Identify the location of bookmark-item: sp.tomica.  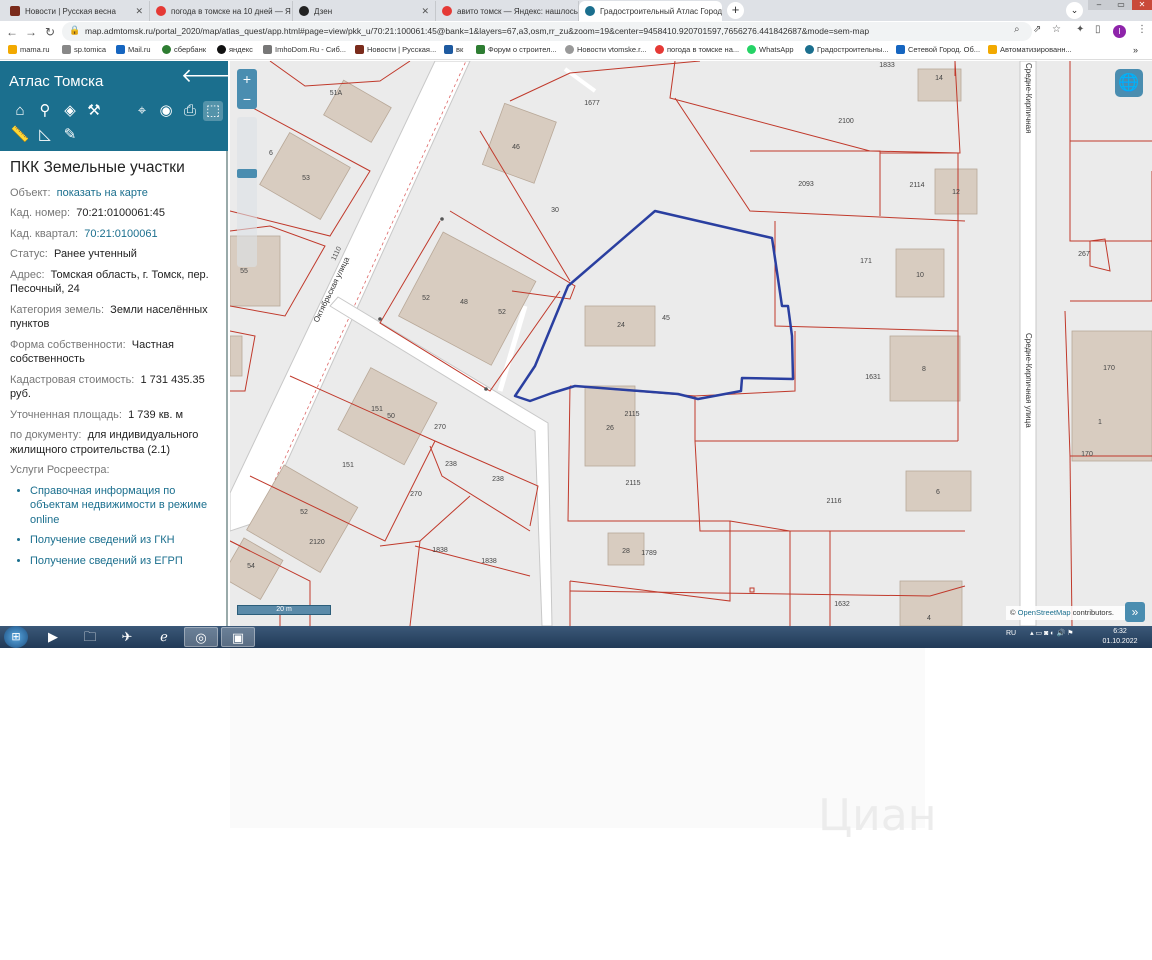
(84, 49).